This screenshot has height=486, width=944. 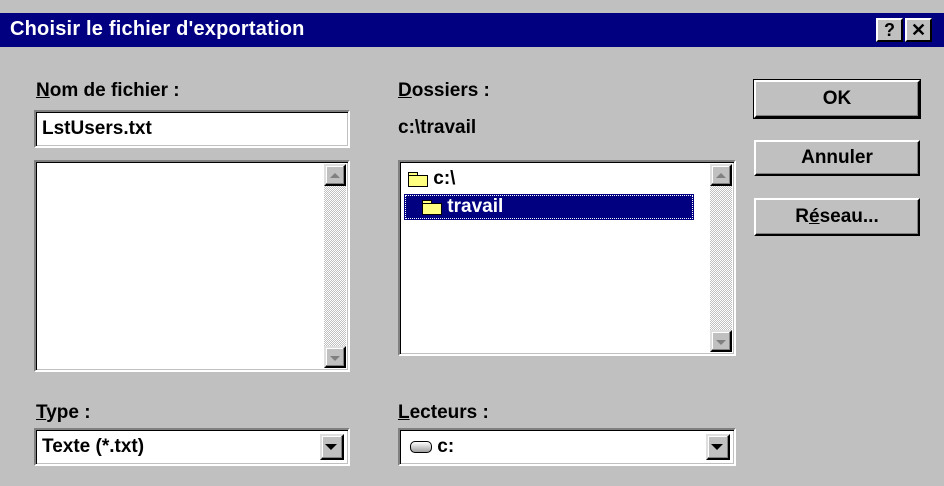 What do you see at coordinates (472, 30) in the screenshot?
I see `title-bar: Choisir le fichier d'exportation ? ✕` at bounding box center [472, 30].